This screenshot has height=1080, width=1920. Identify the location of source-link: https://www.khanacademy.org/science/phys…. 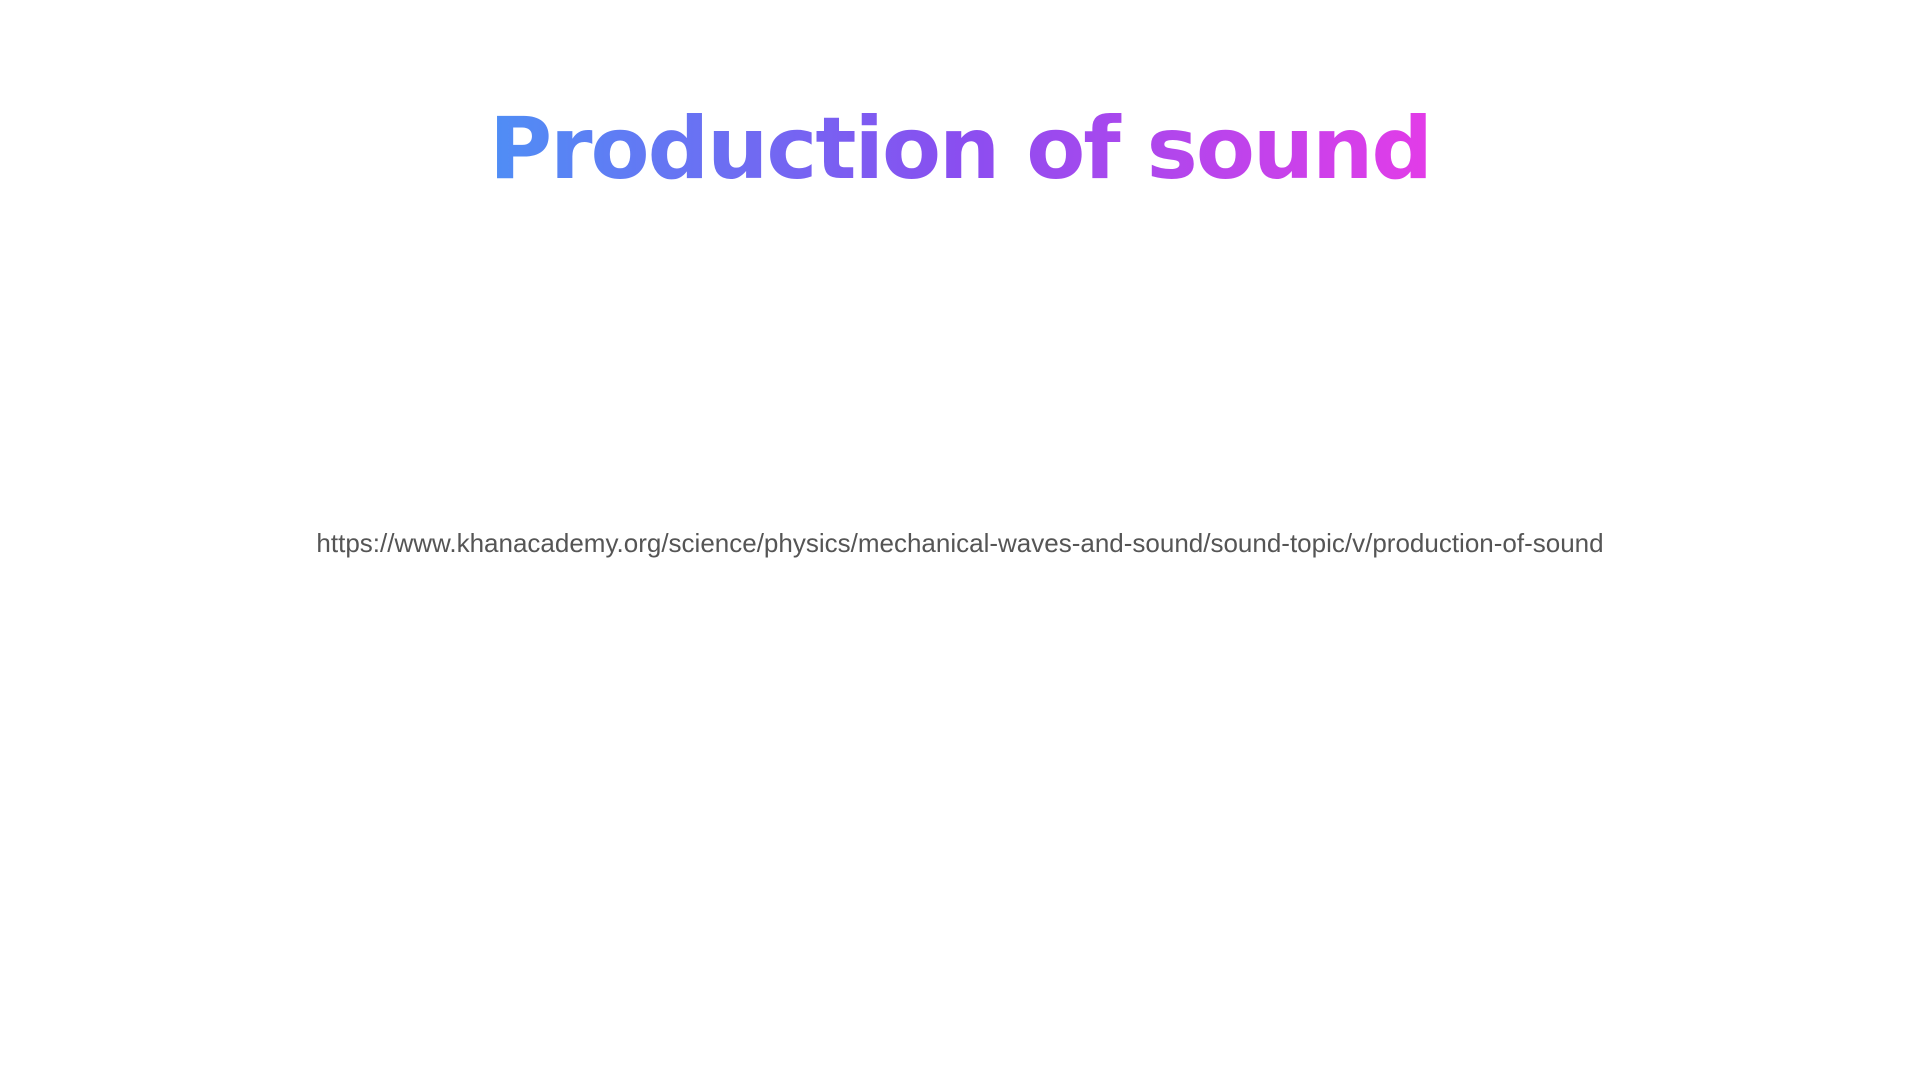
(960, 543).